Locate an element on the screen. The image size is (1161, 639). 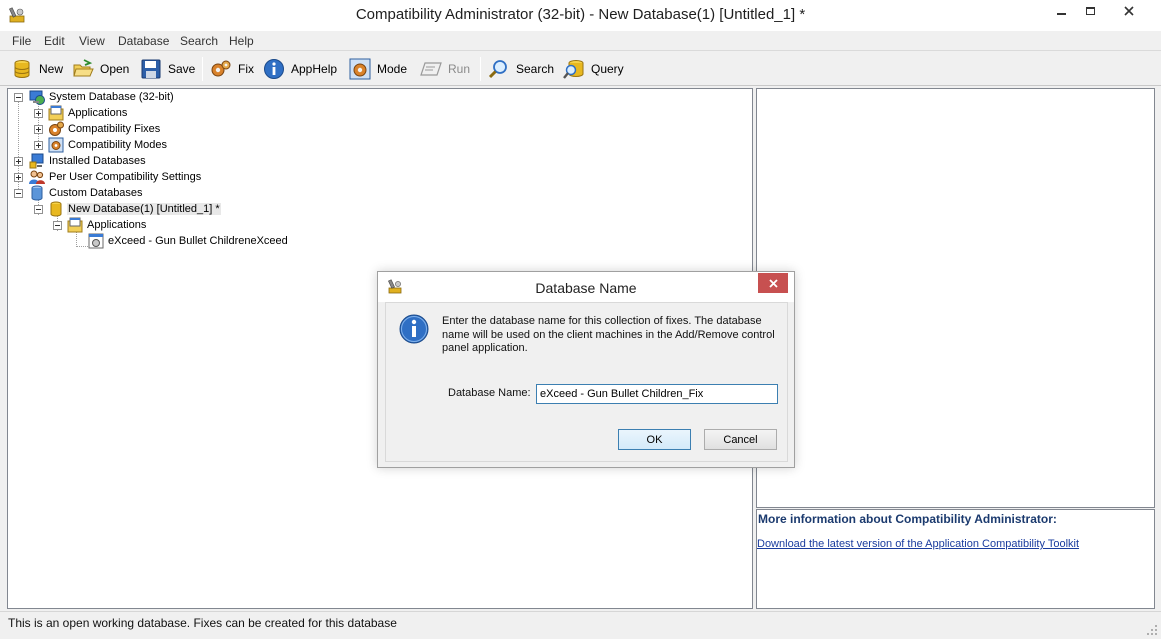
tree-node-label: Per User Compatibility Settings is located at coordinates (125, 177).